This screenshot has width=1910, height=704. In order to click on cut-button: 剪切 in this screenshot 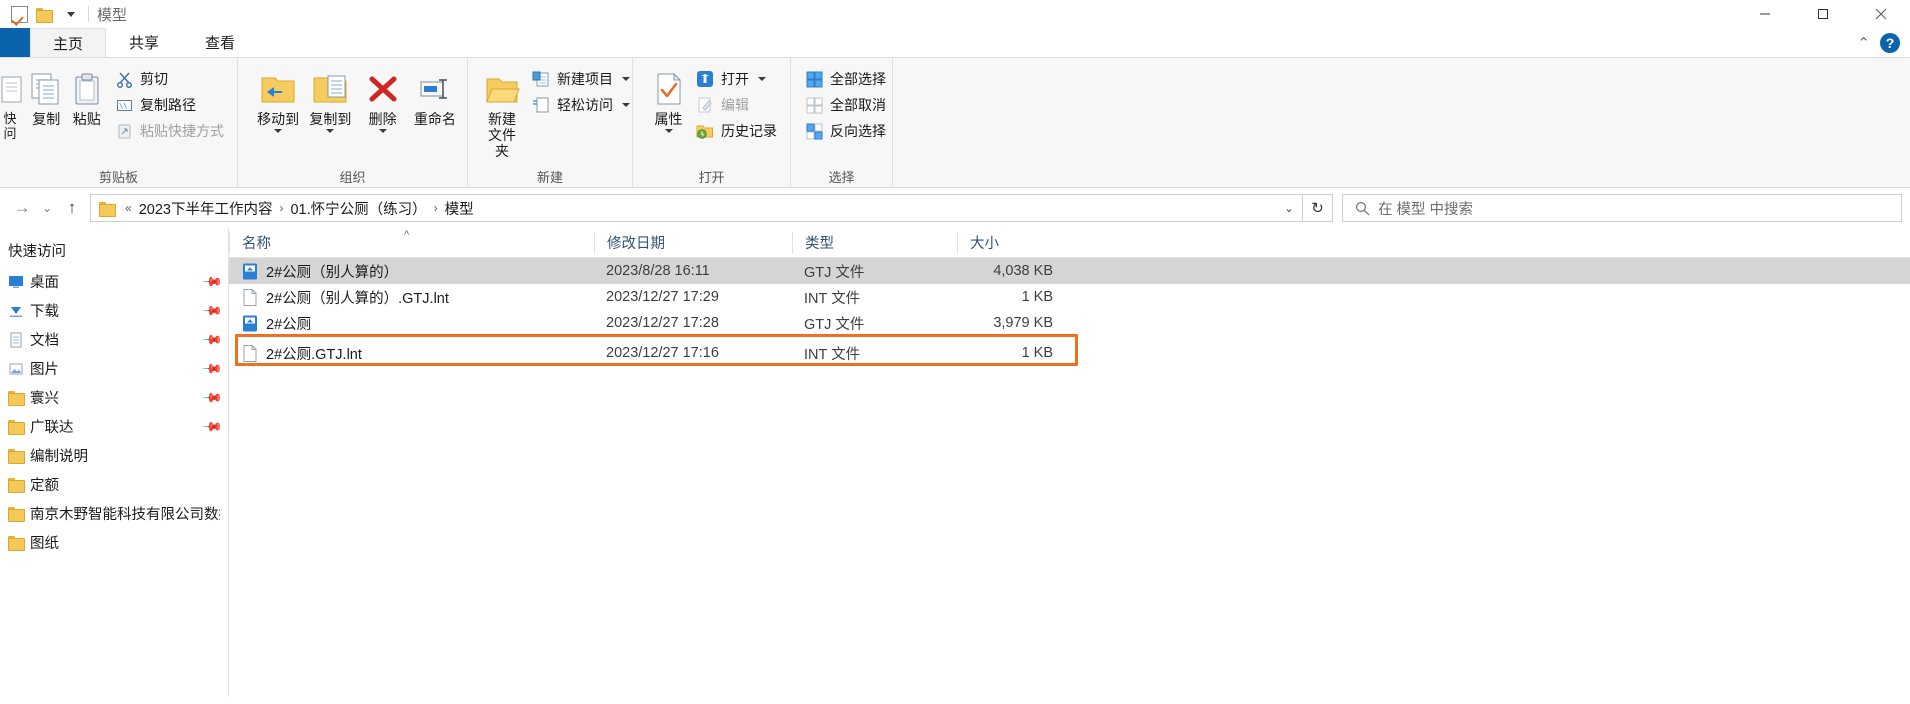, I will do `click(171, 79)`.